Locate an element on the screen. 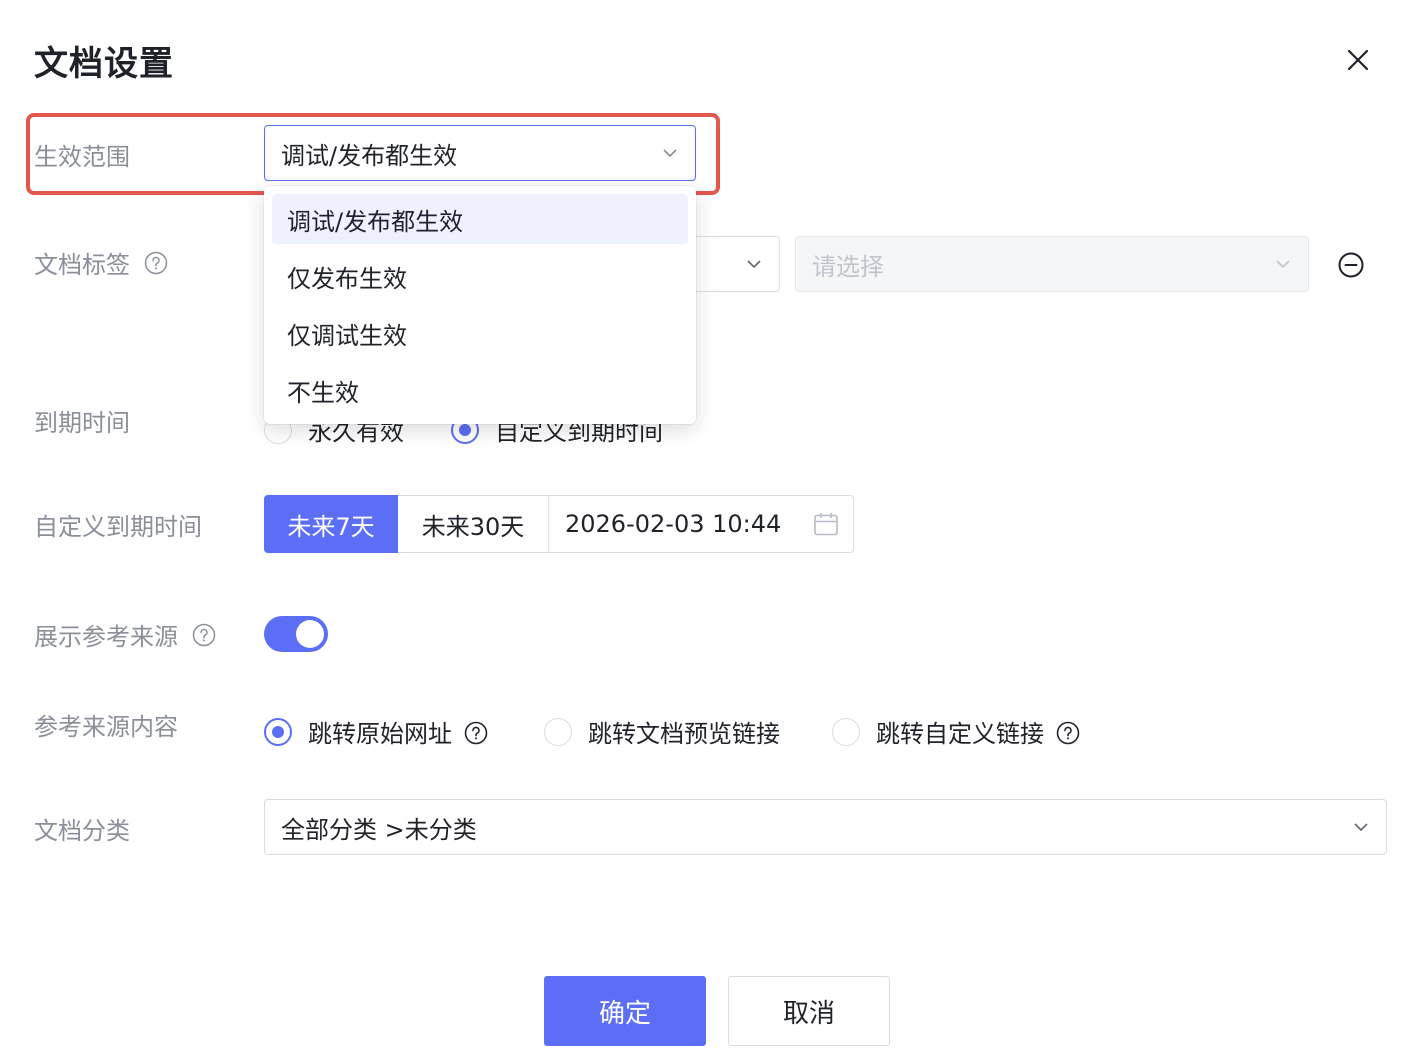 Image resolution: width=1424 pixels, height=1054 pixels. scope-option: 调试/发布都生效 is located at coordinates (480, 219).